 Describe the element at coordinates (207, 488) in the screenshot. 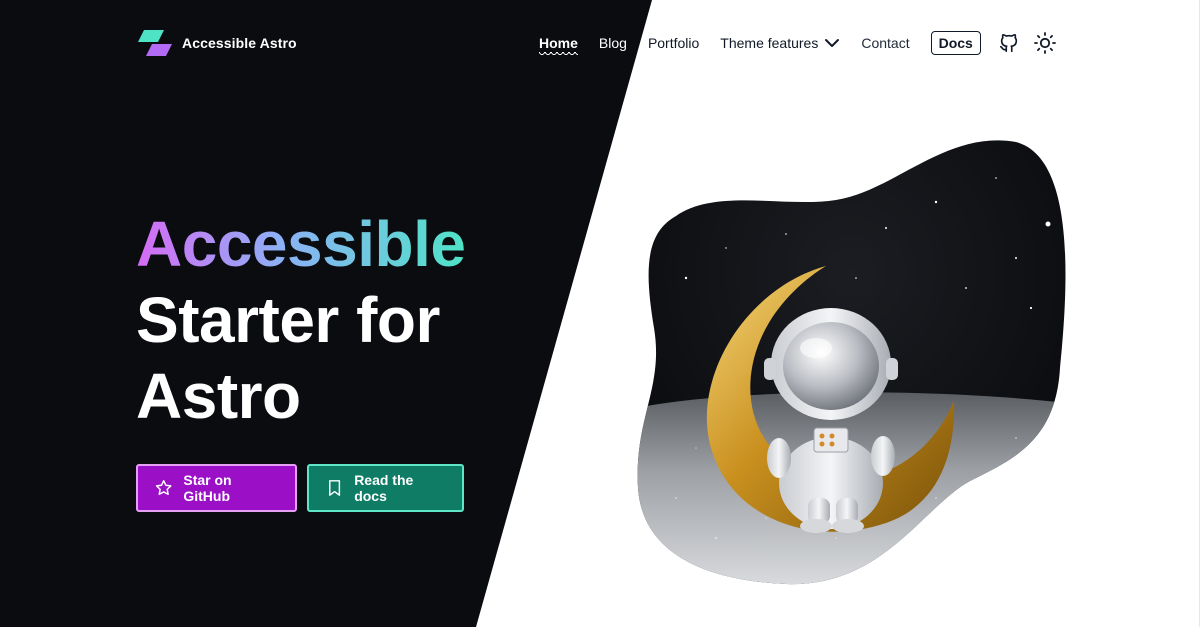

I see `star-on-github-label: Star on GitHub` at that location.